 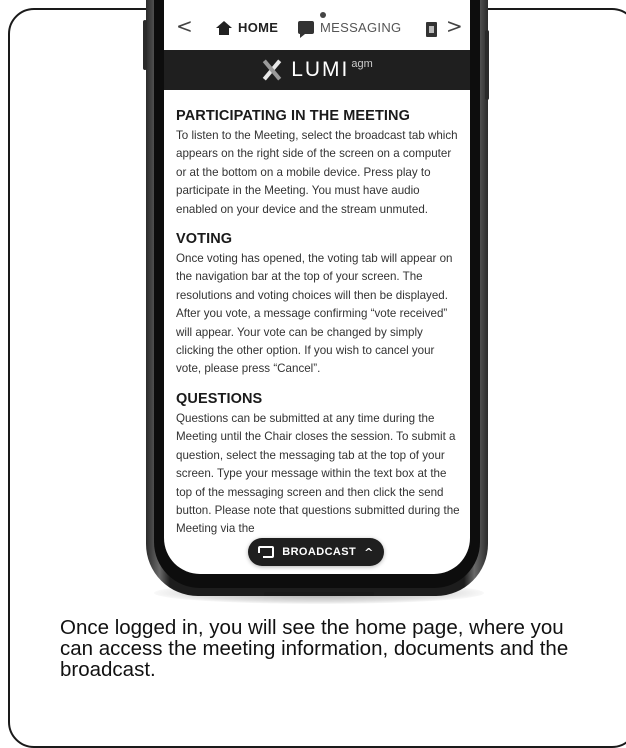 I want to click on home-icon, so click(x=224, y=27).